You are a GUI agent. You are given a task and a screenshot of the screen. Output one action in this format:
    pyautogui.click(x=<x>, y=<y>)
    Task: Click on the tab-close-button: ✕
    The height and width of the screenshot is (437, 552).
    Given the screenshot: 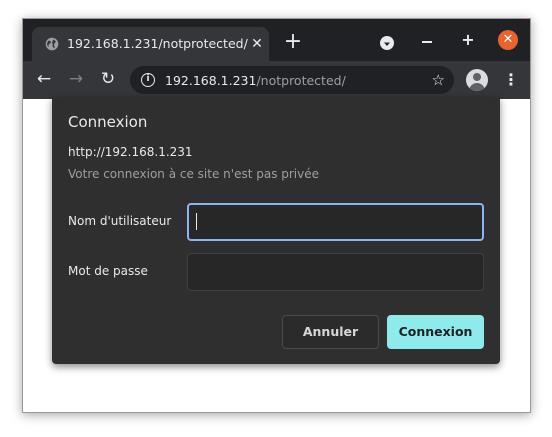 What is the action you would take?
    pyautogui.click(x=257, y=44)
    